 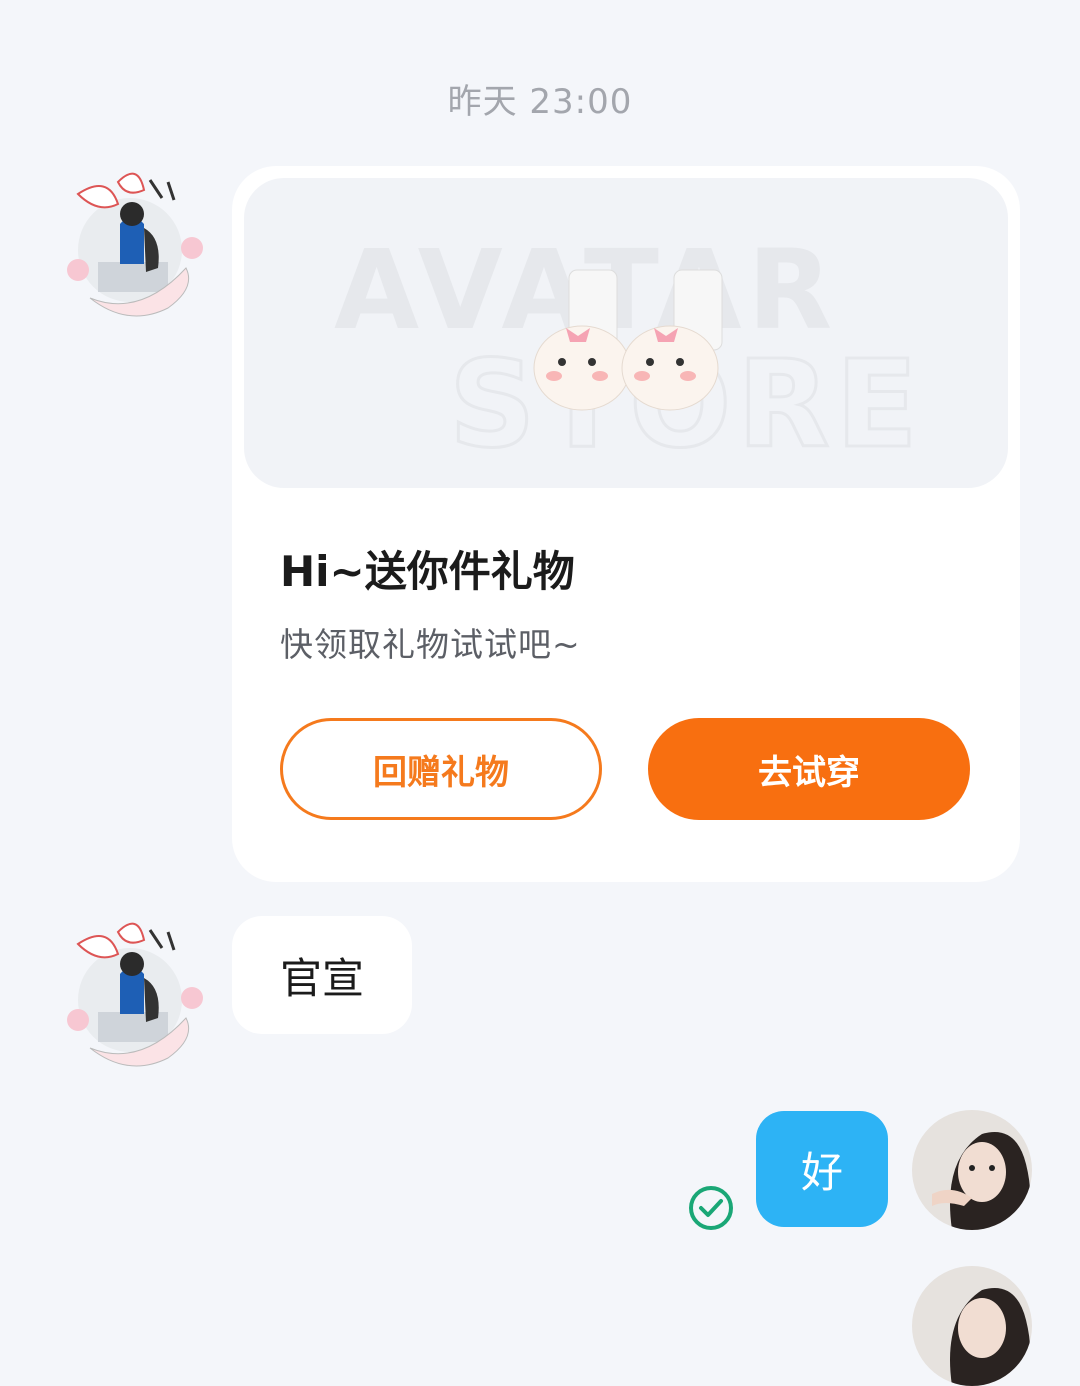 I want to click on chat-timestamp: 昨天 23:00, so click(x=540, y=102).